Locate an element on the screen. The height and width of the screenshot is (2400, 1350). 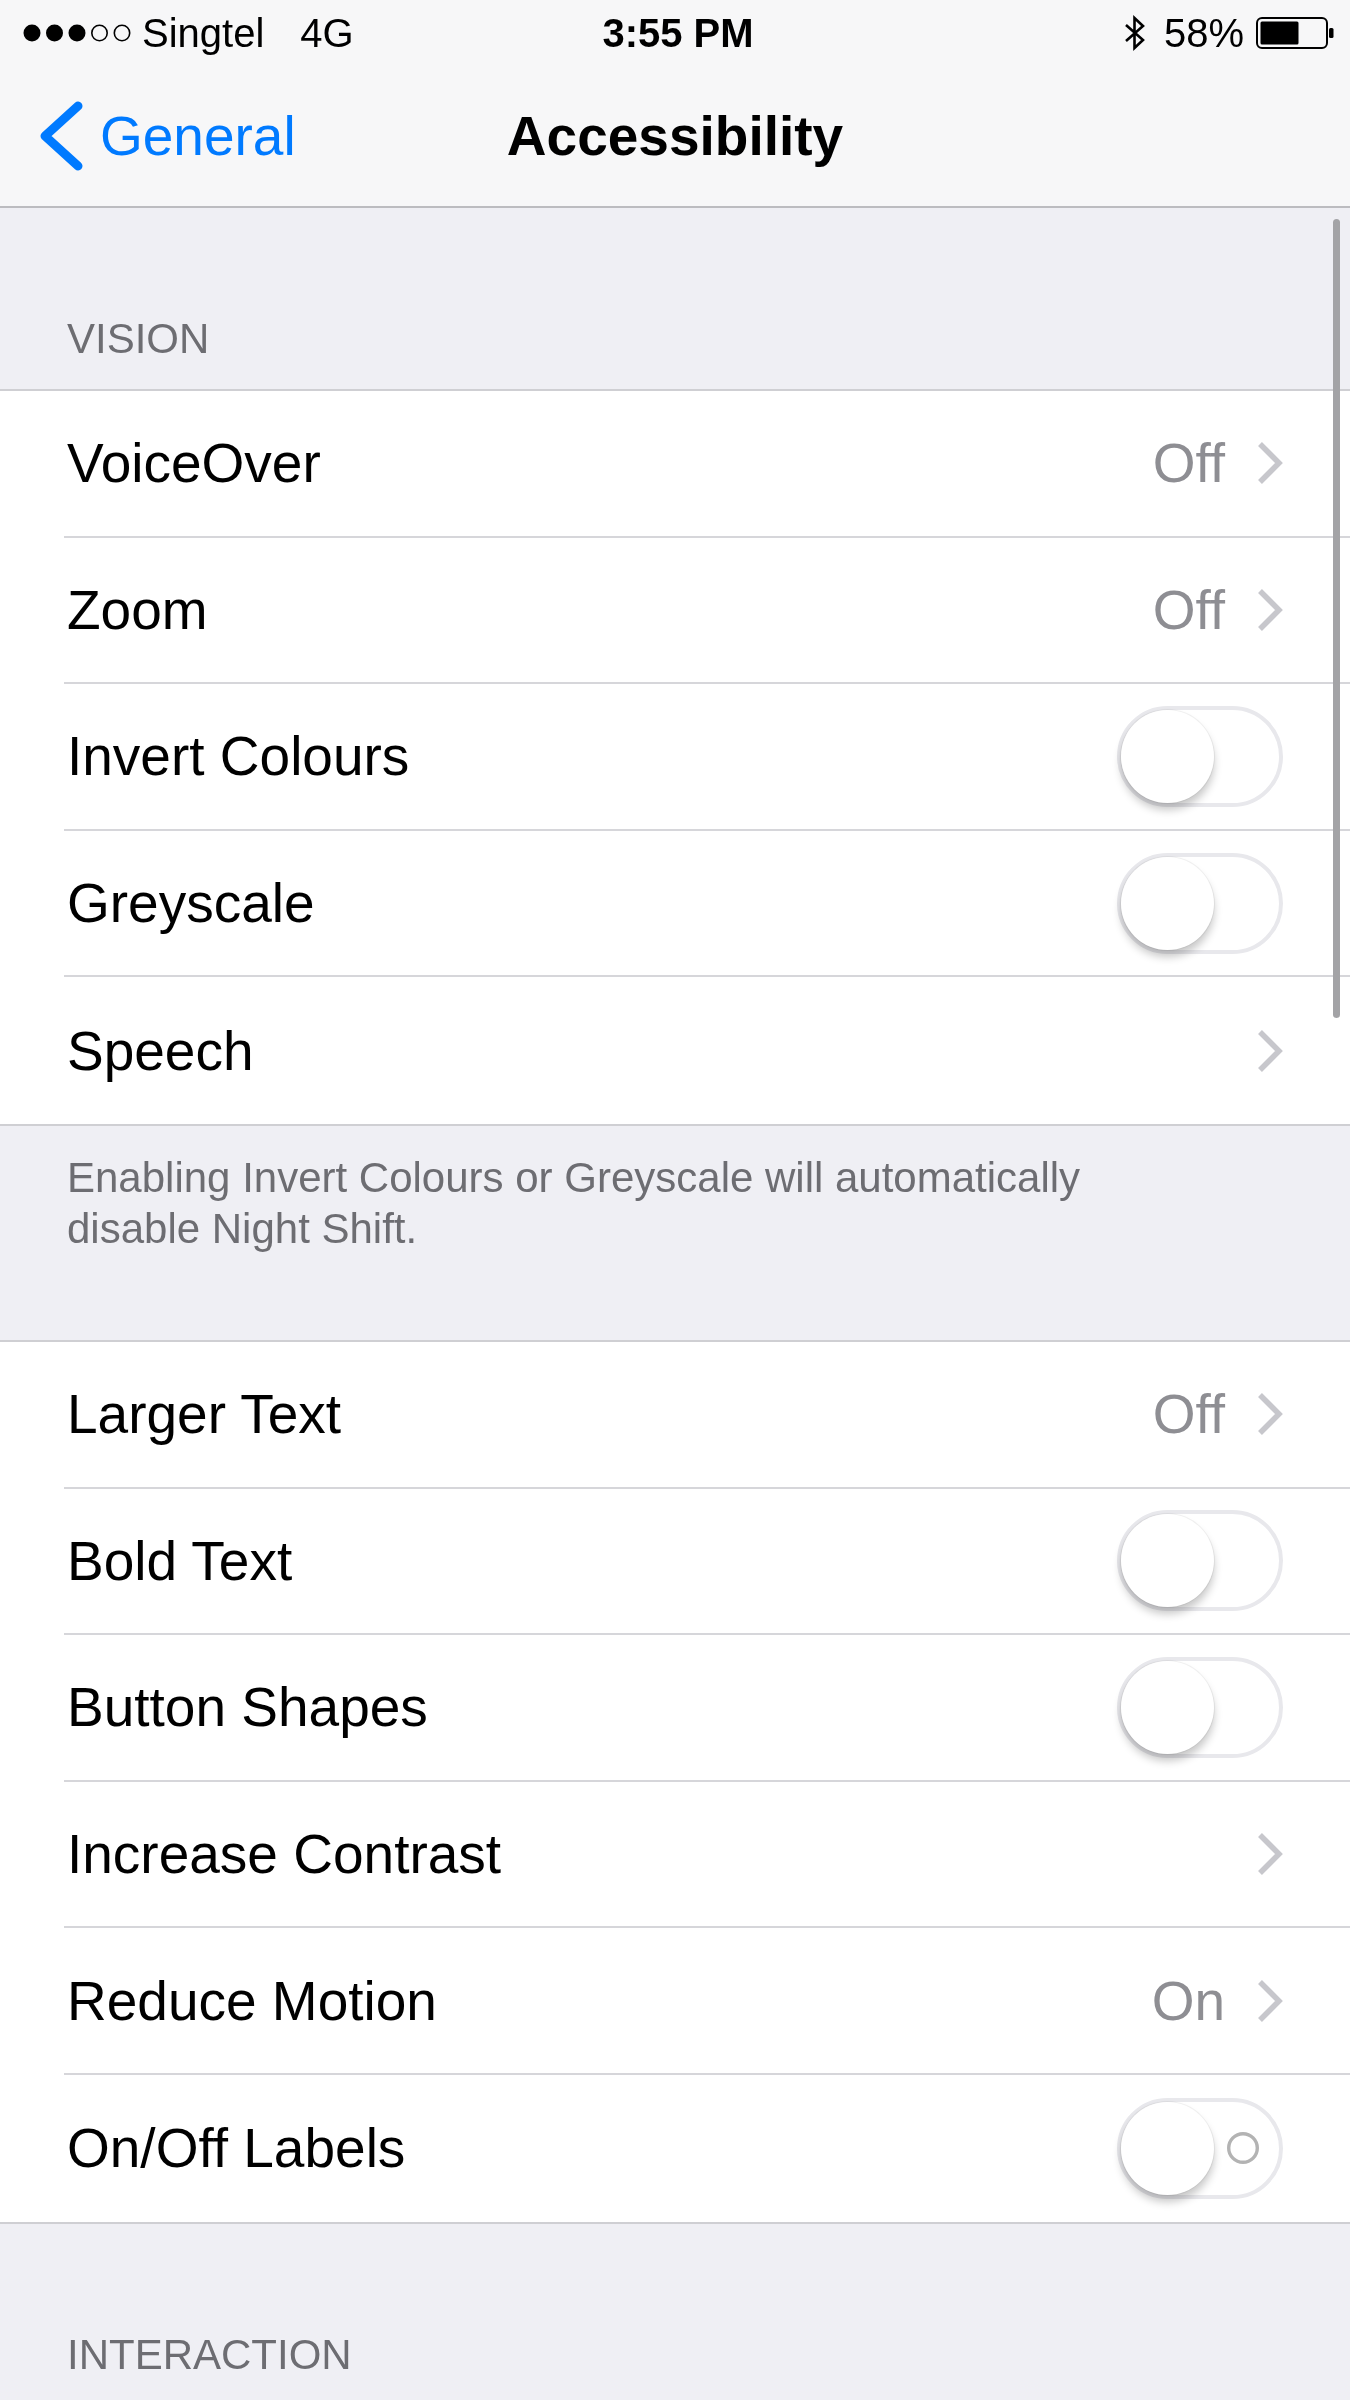
setting-label: Larger Text is located at coordinates (610, 1414).